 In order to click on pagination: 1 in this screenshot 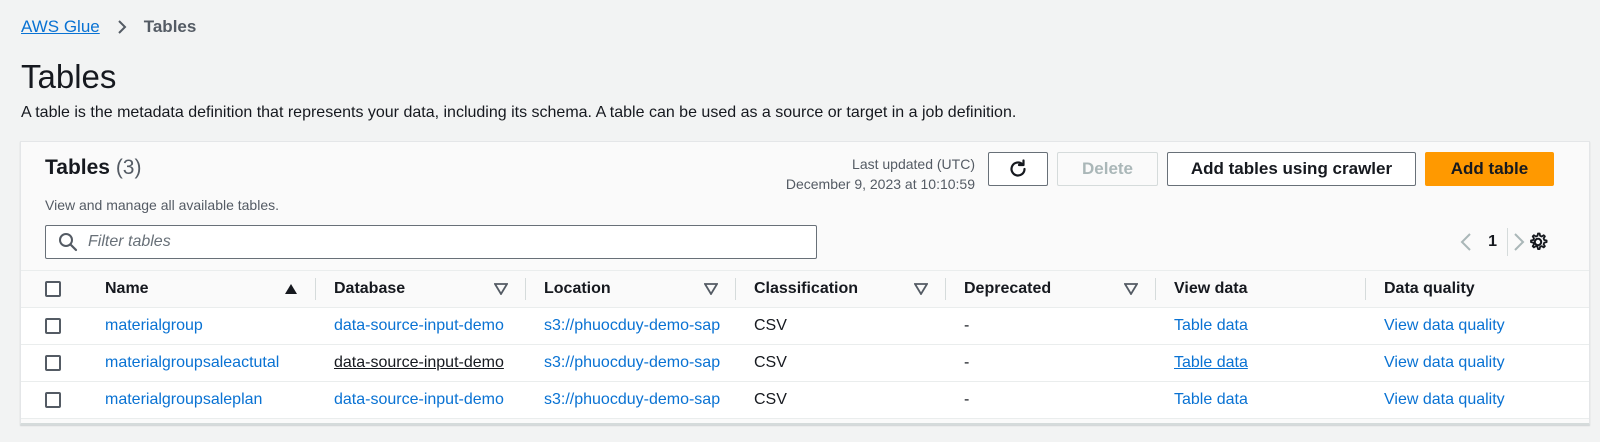, I will do `click(1492, 242)`.